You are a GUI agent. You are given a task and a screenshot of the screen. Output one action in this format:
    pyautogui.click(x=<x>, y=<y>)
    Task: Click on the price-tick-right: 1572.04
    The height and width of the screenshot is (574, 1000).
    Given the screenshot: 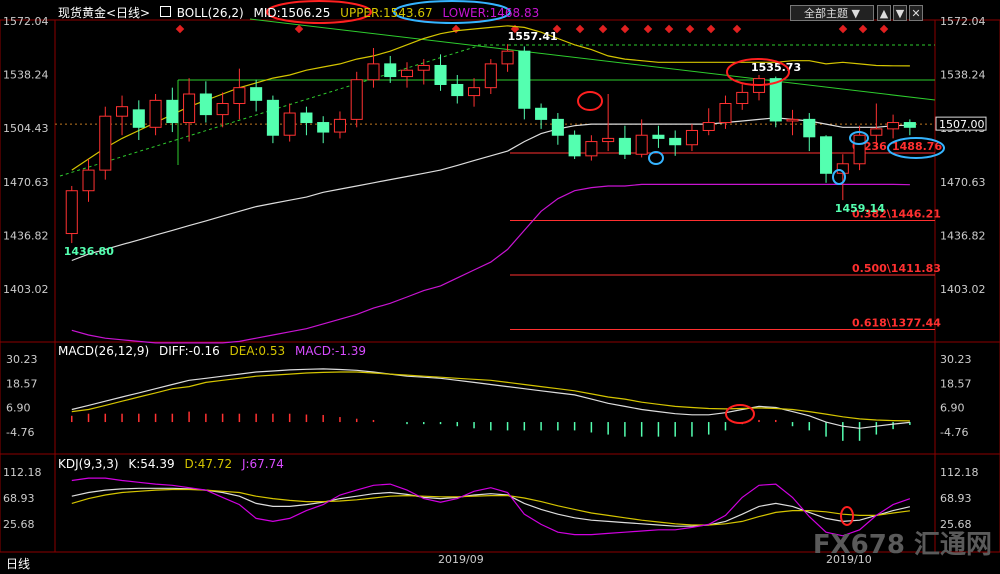 What is the action you would take?
    pyautogui.click(x=963, y=21)
    